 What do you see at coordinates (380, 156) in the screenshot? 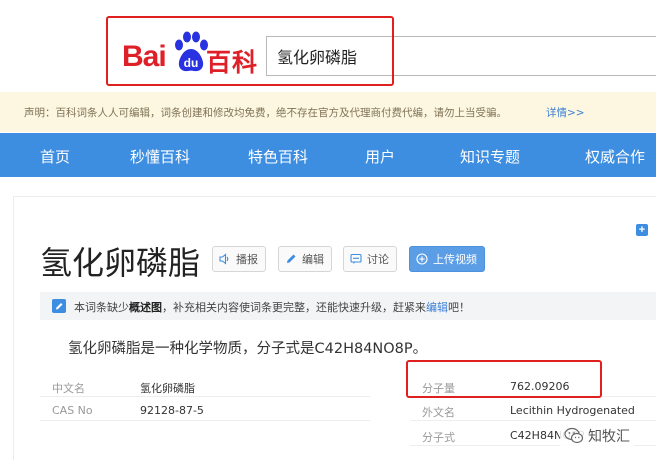
I see `nav-item-user: 用户` at bounding box center [380, 156].